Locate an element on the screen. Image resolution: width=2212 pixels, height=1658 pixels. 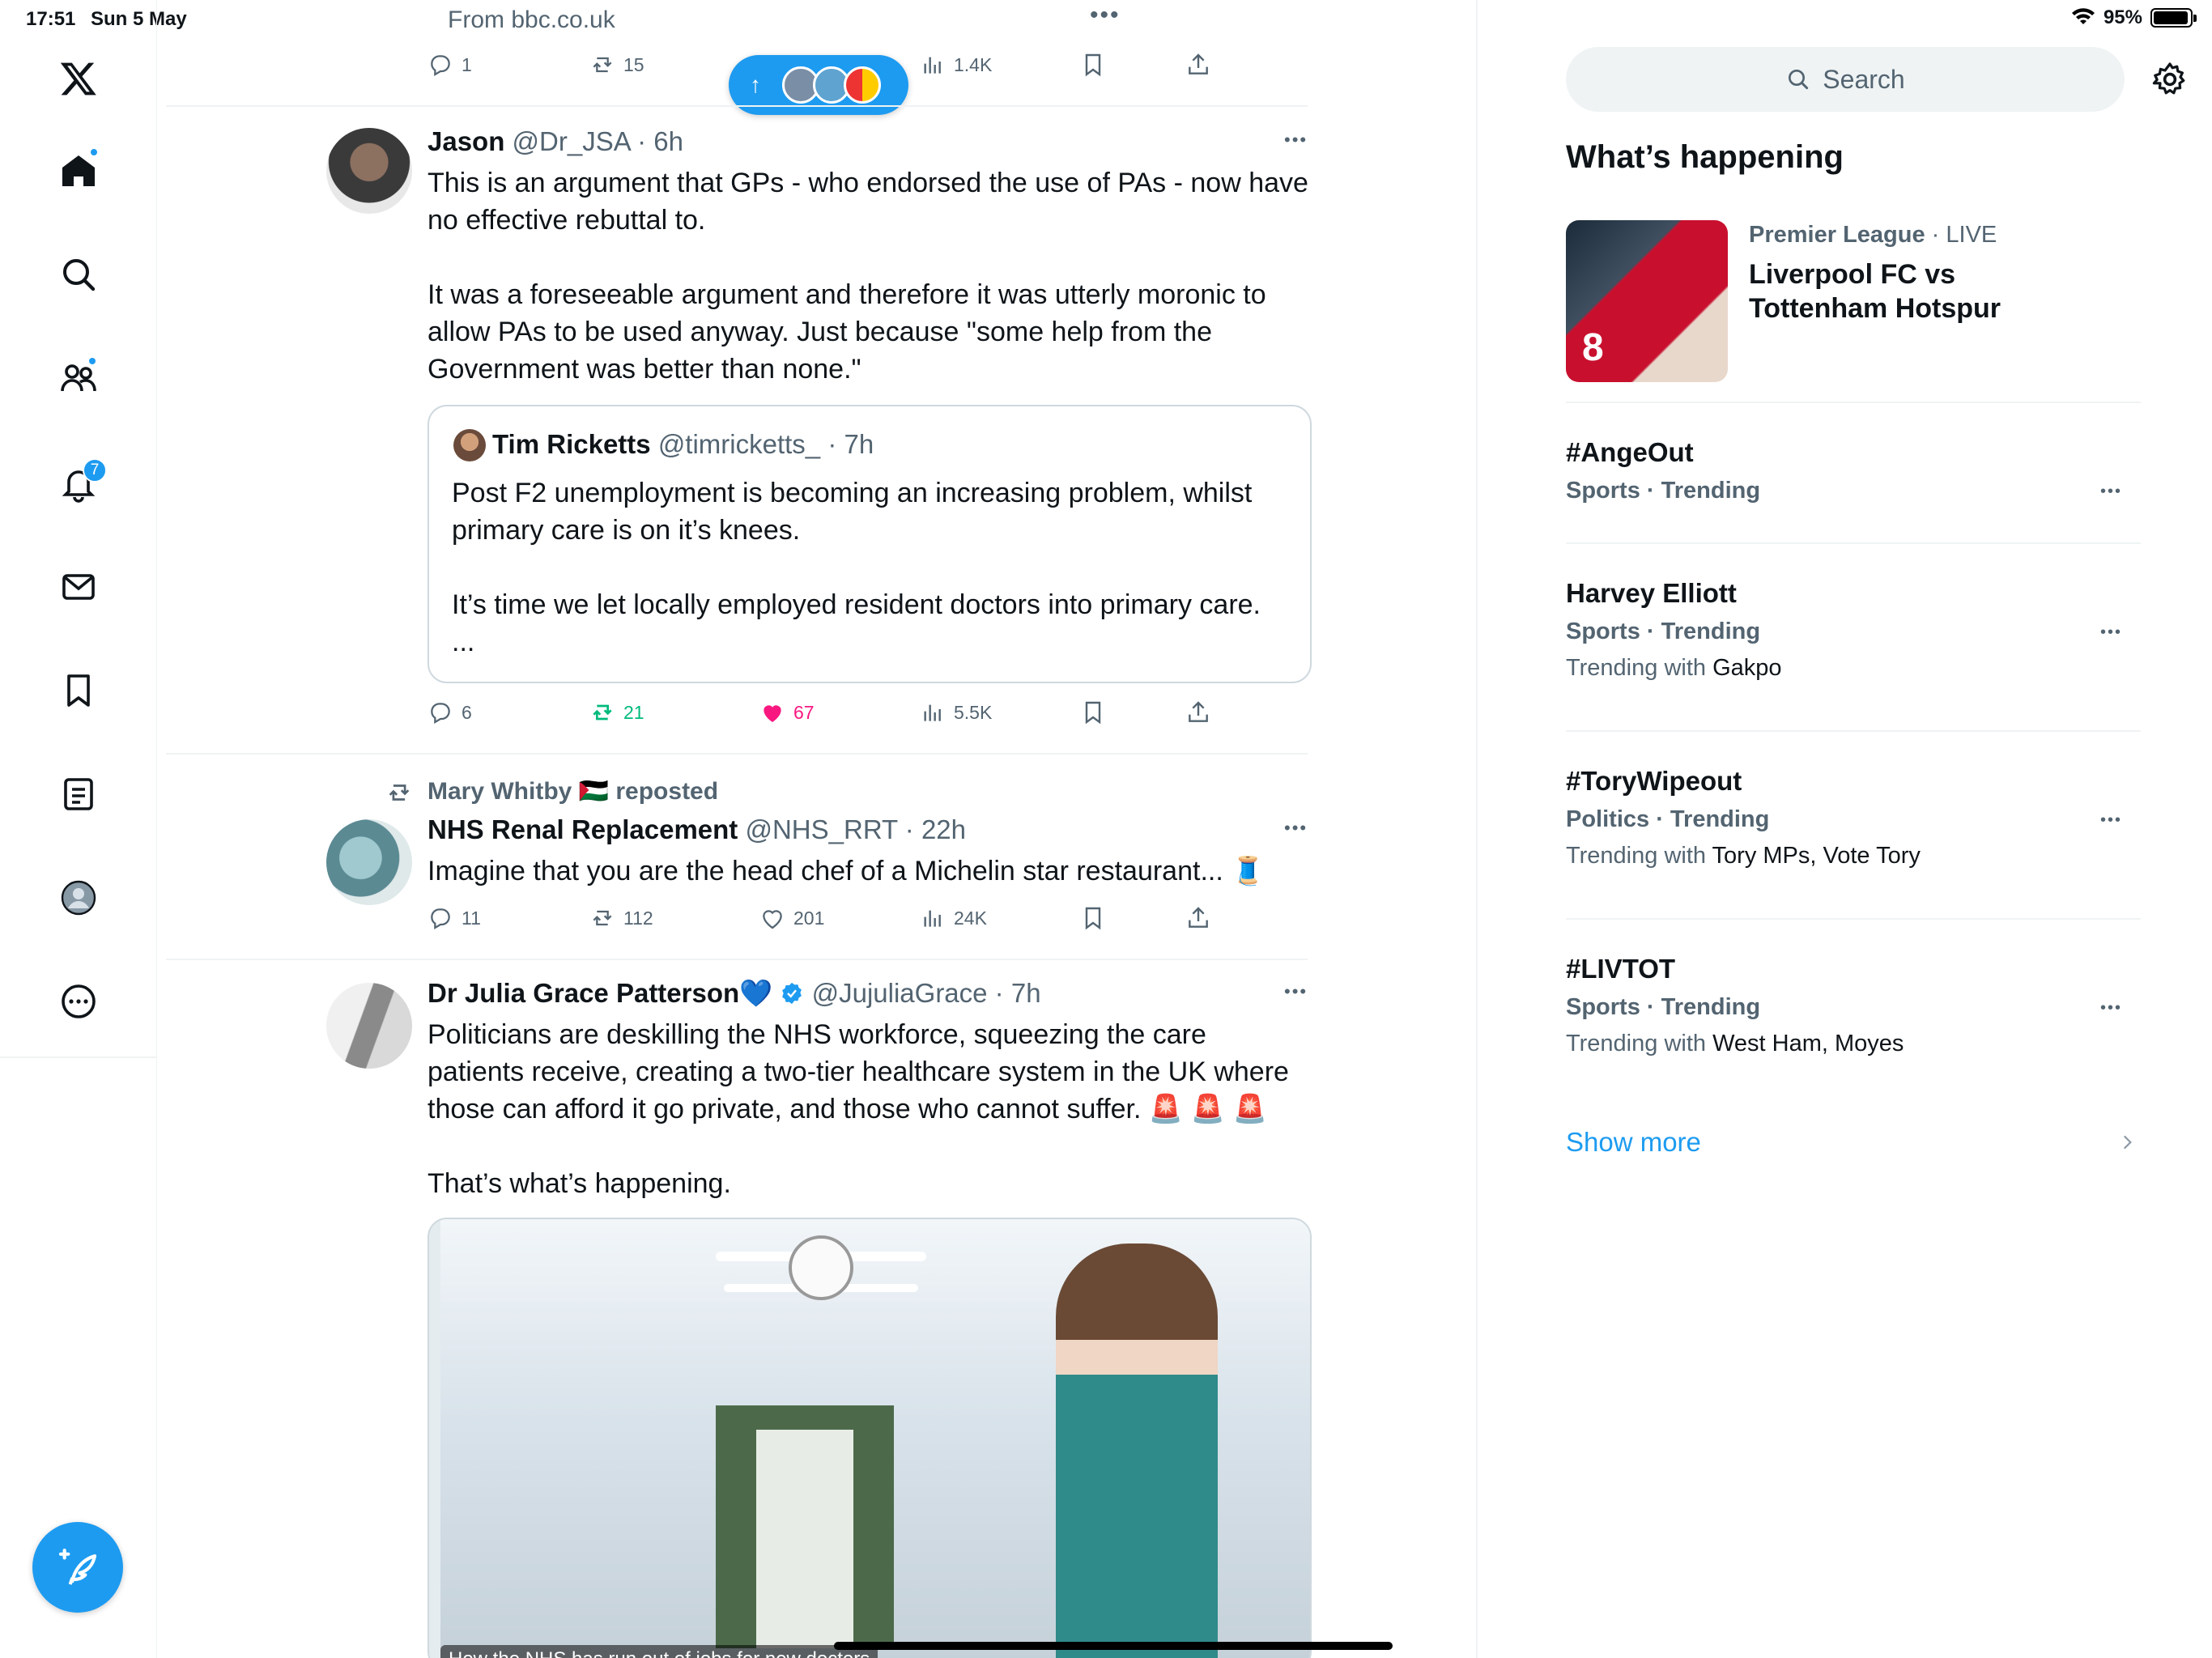
trend-item: #AngeOut Sports · Trending is located at coordinates (1854, 470).